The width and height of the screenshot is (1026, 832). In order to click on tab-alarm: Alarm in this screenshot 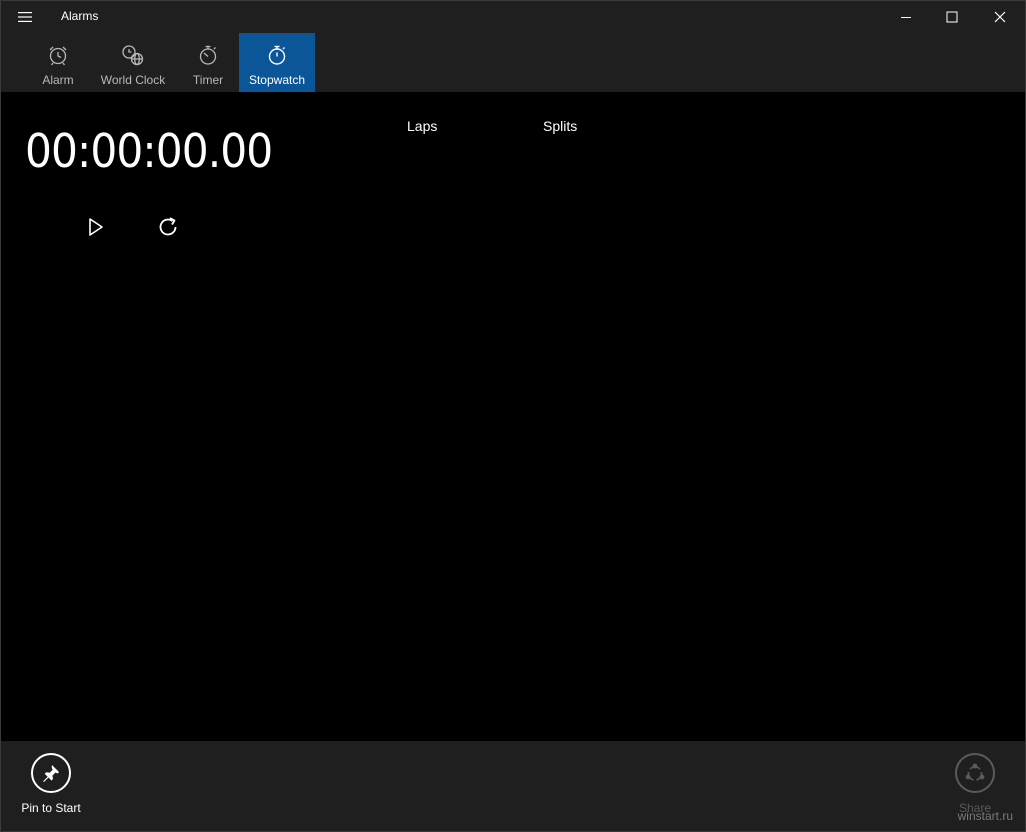, I will do `click(58, 62)`.